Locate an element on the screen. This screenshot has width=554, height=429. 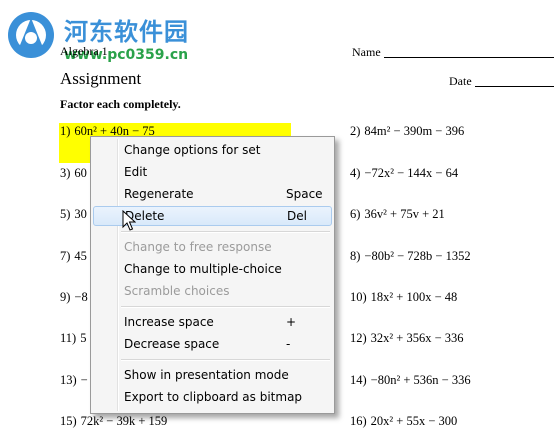
menu-item-decrease-space: Decrease space - is located at coordinates (212, 344).